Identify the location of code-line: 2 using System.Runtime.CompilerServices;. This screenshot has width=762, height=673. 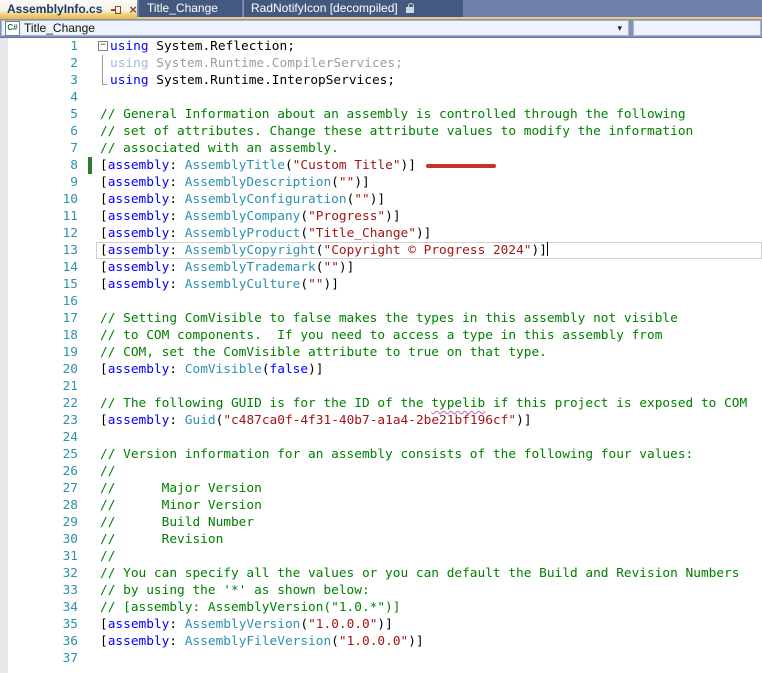
(381, 63).